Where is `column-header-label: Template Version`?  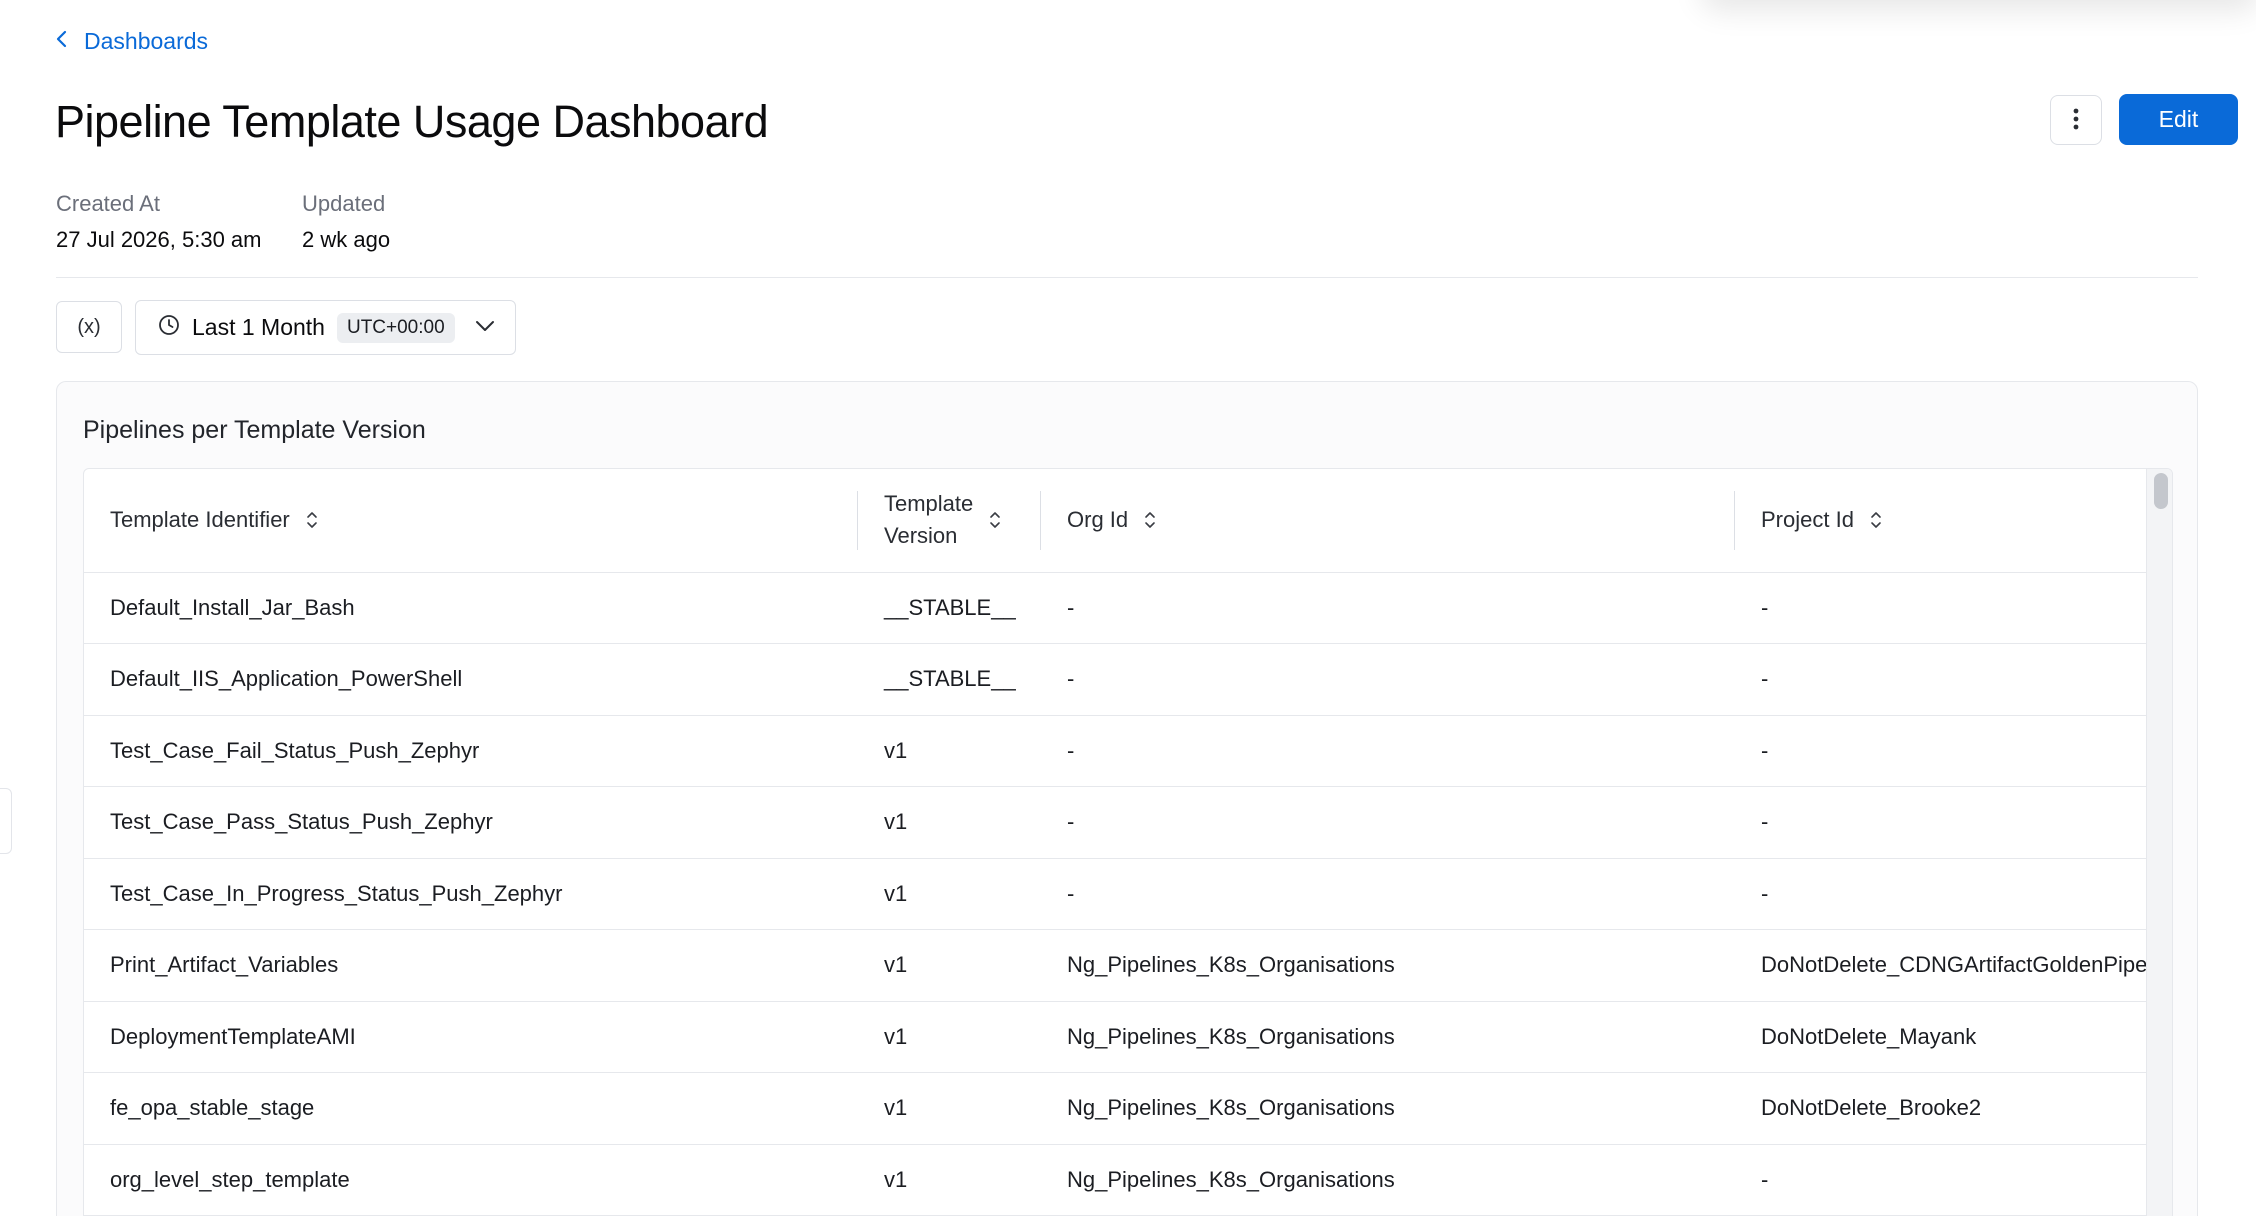 column-header-label: Template Version is located at coordinates (928, 520).